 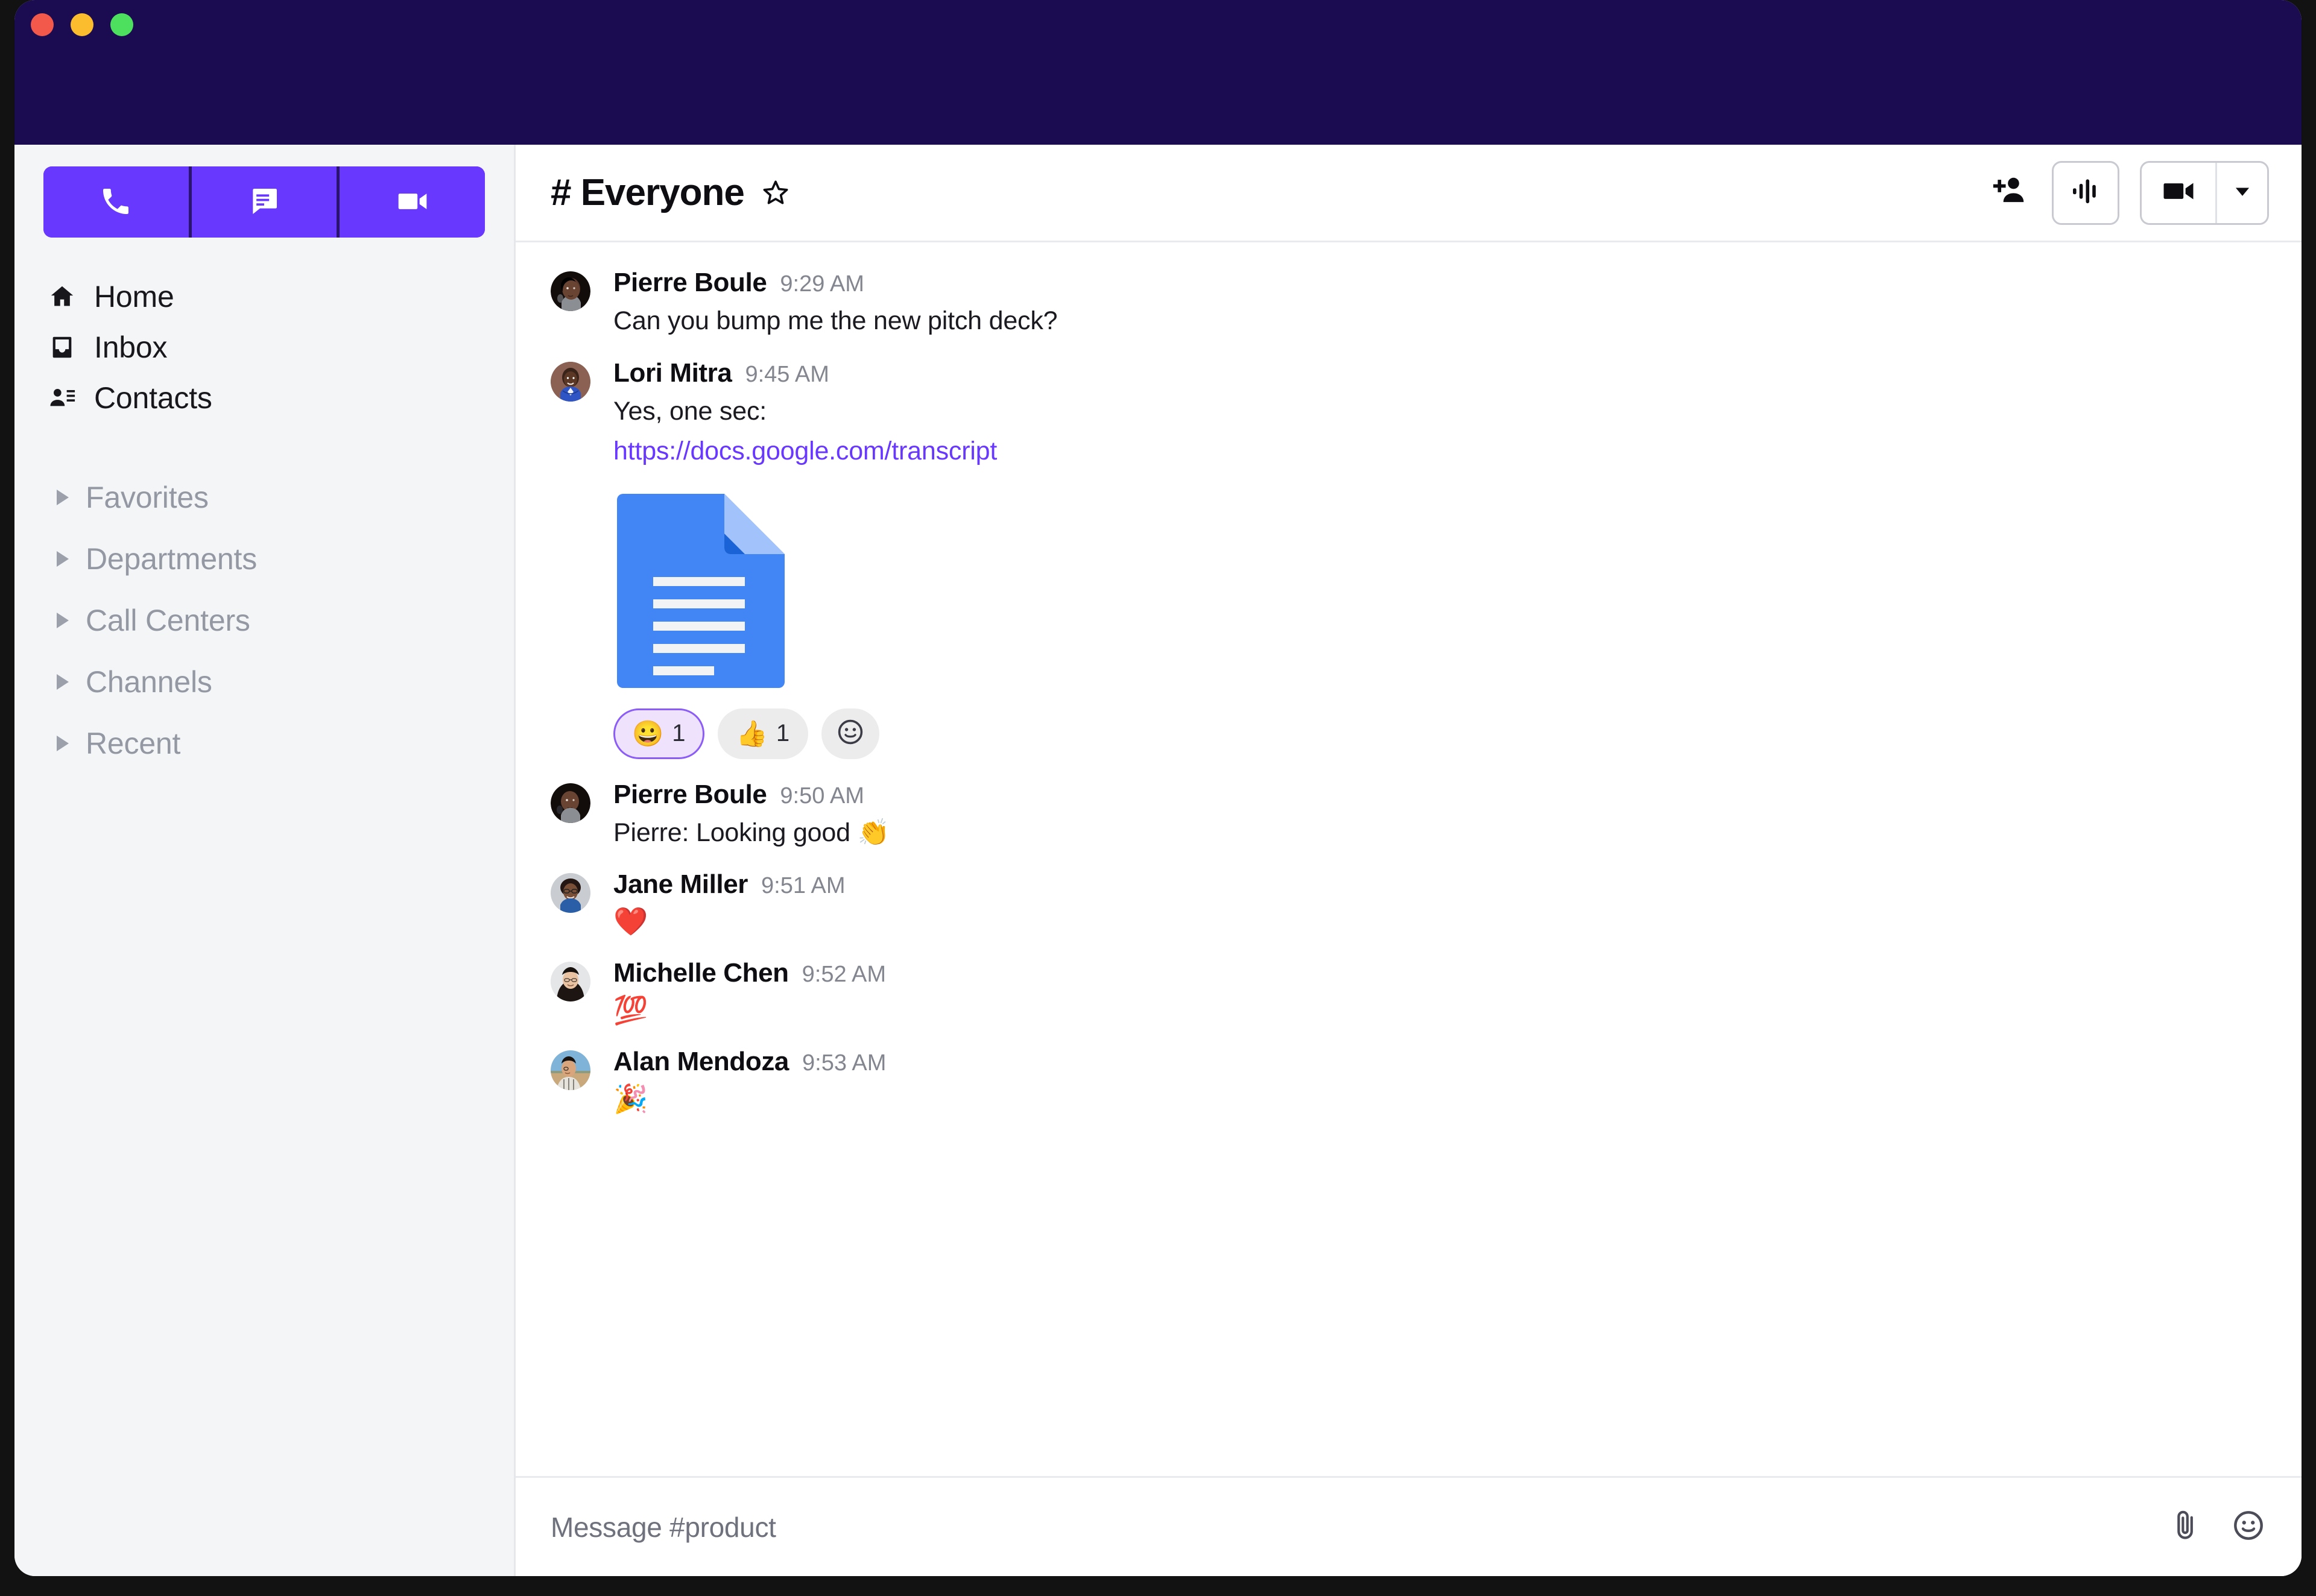 I want to click on message-emoji: 🎉, so click(x=630, y=1099).